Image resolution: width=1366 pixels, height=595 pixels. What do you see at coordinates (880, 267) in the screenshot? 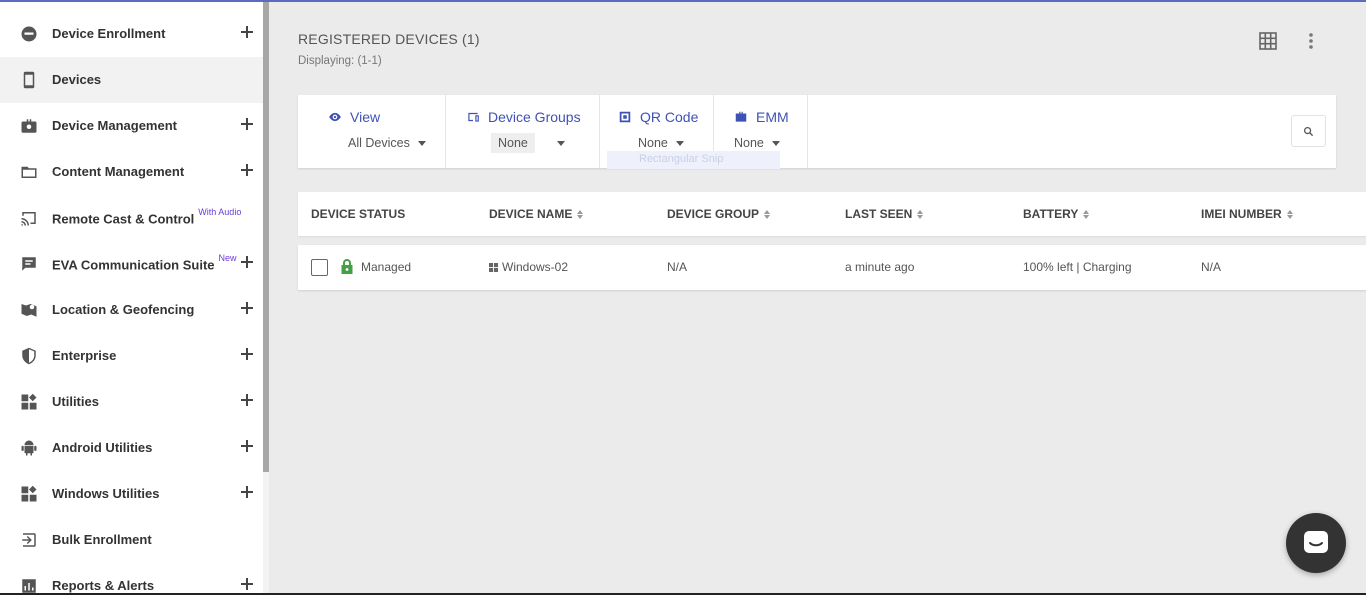
I see `last-seen: a minute ago` at bounding box center [880, 267].